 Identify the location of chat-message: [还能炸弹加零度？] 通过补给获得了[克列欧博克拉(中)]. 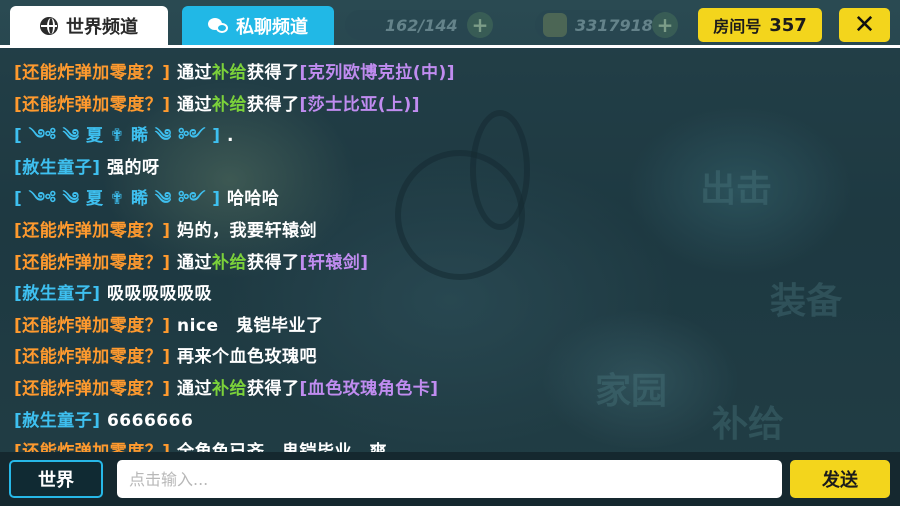
(234, 73).